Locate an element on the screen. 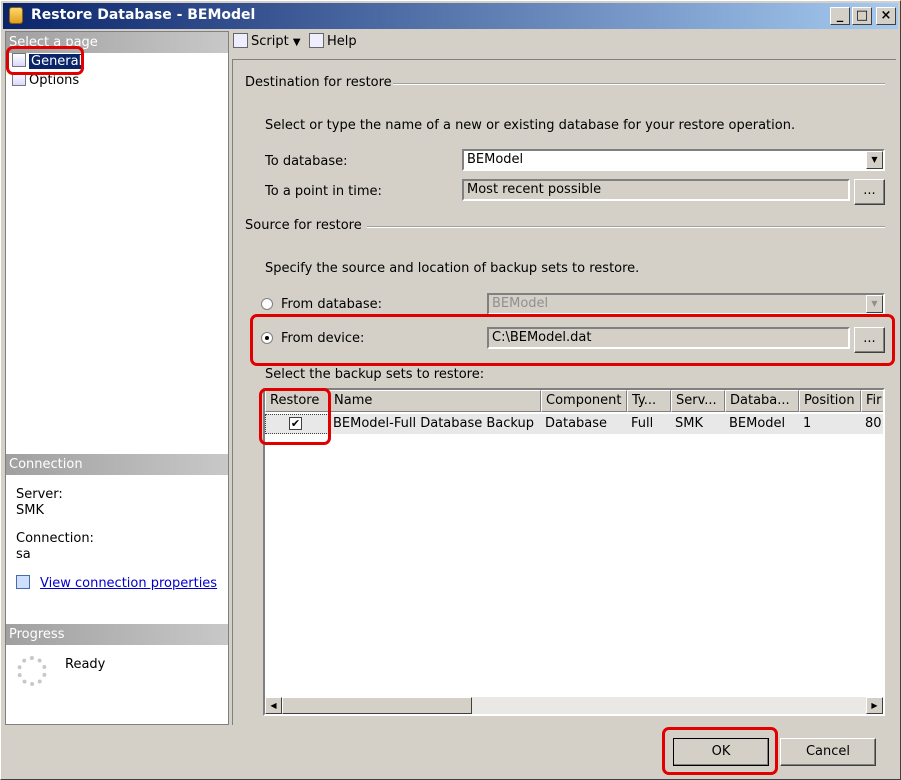  cell-first: 80 is located at coordinates (872, 424).